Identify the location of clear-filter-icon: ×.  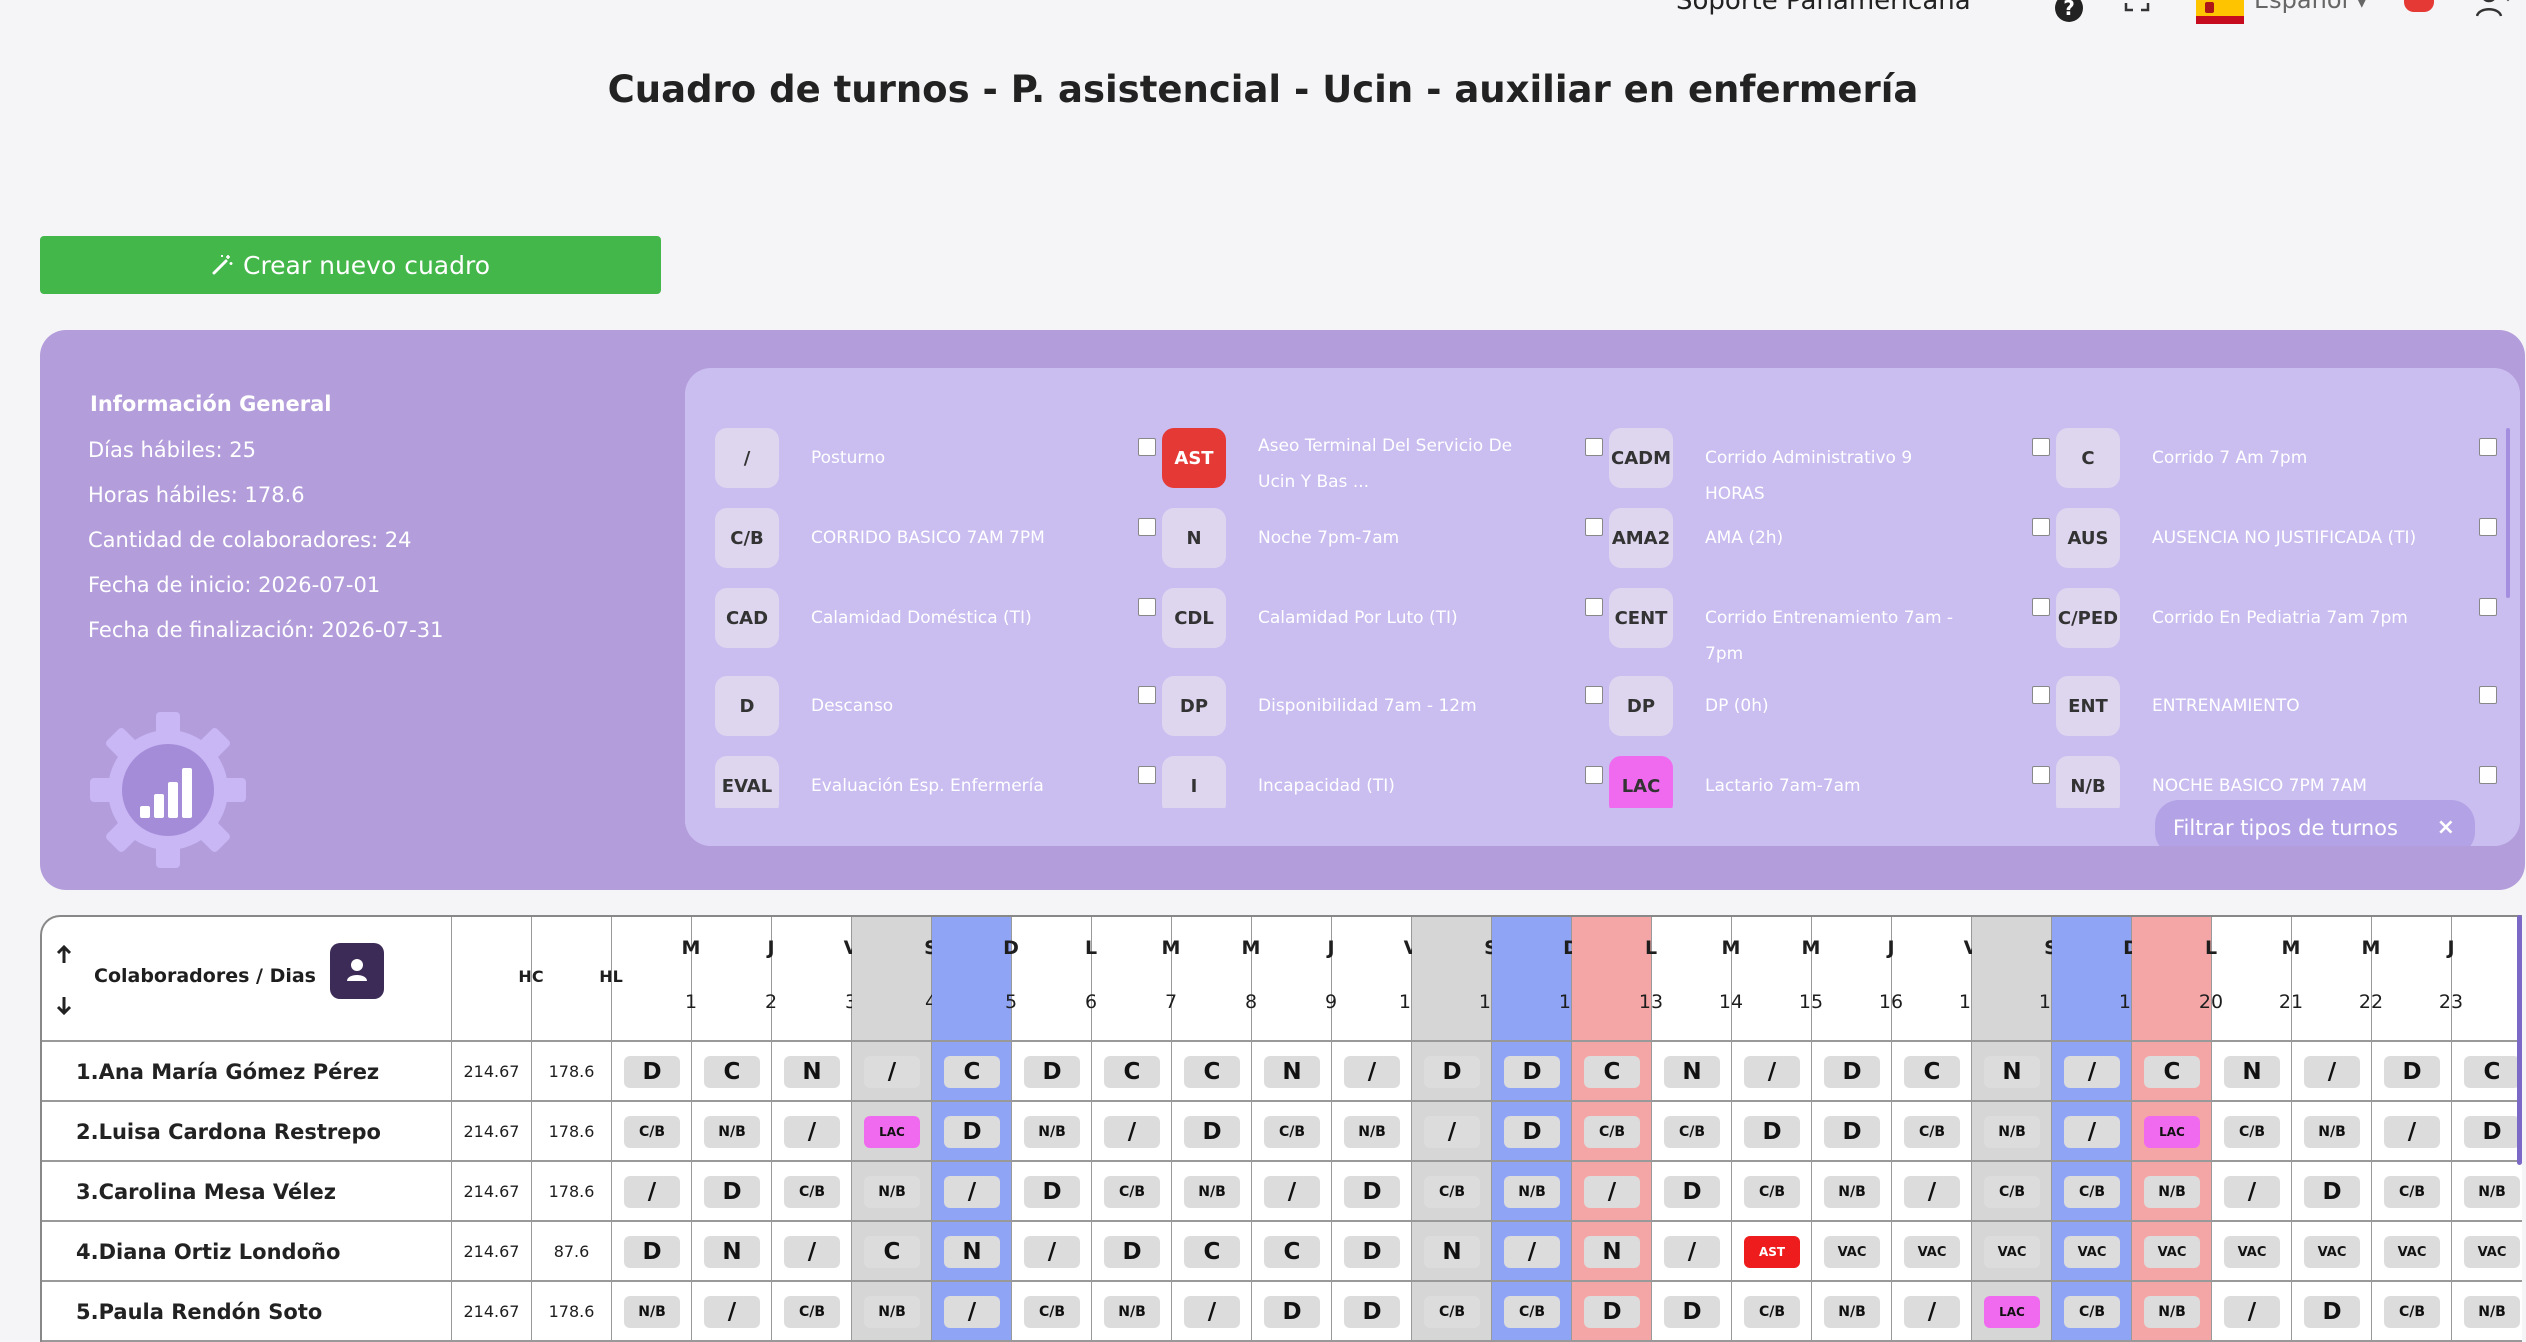
(2446, 823).